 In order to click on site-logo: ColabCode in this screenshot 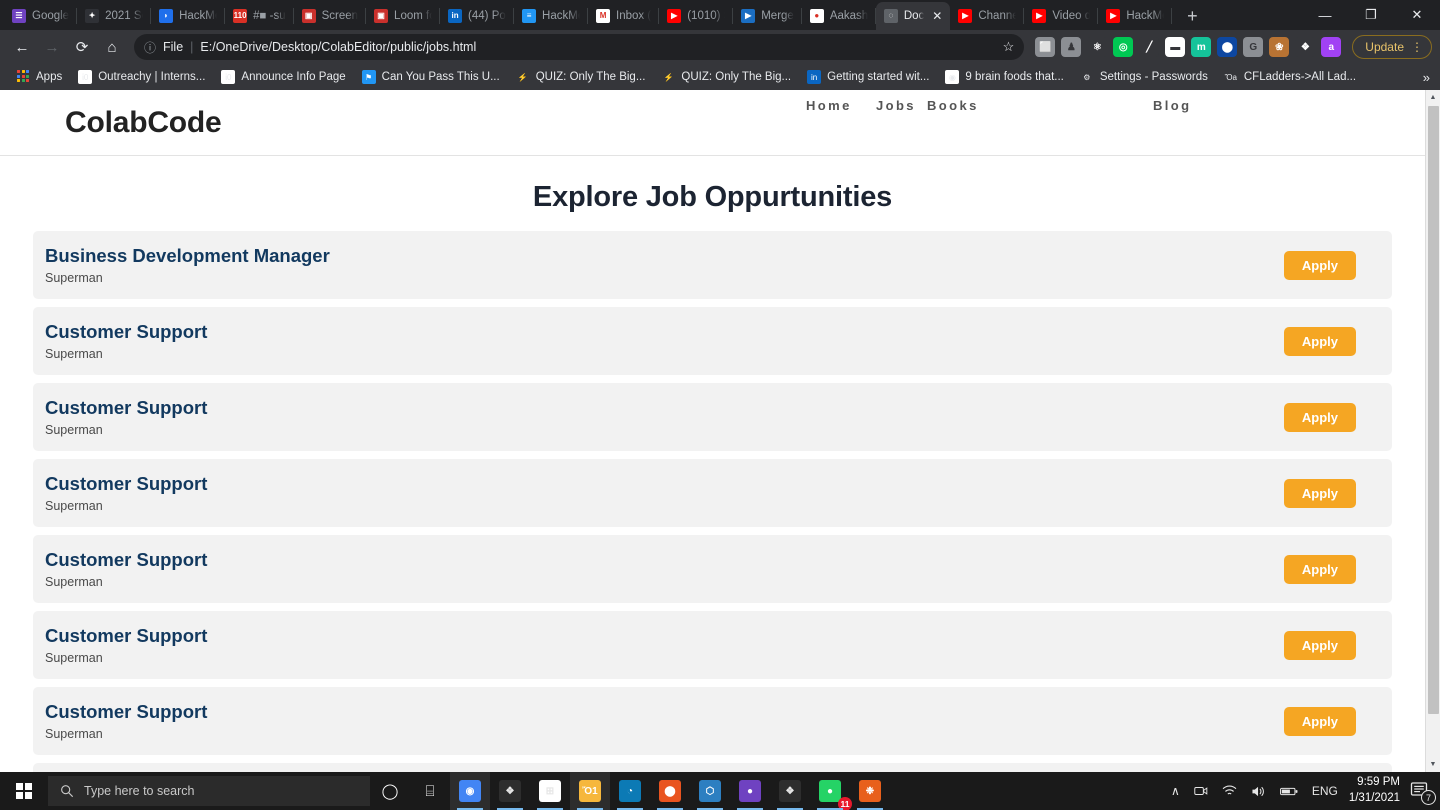, I will do `click(143, 123)`.